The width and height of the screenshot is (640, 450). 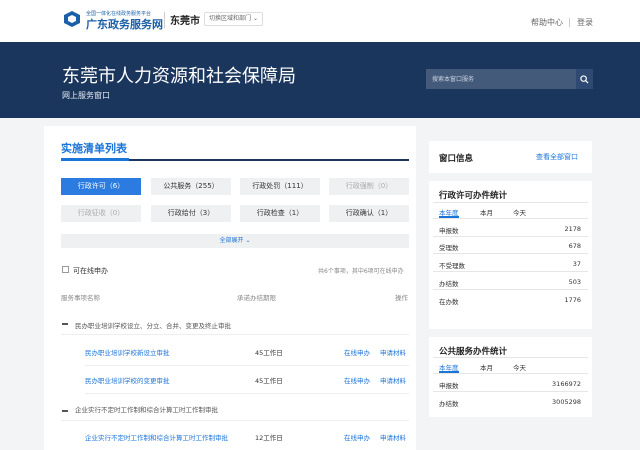 I want to click on switch-region-label: 切换区域和部门, so click(x=230, y=18).